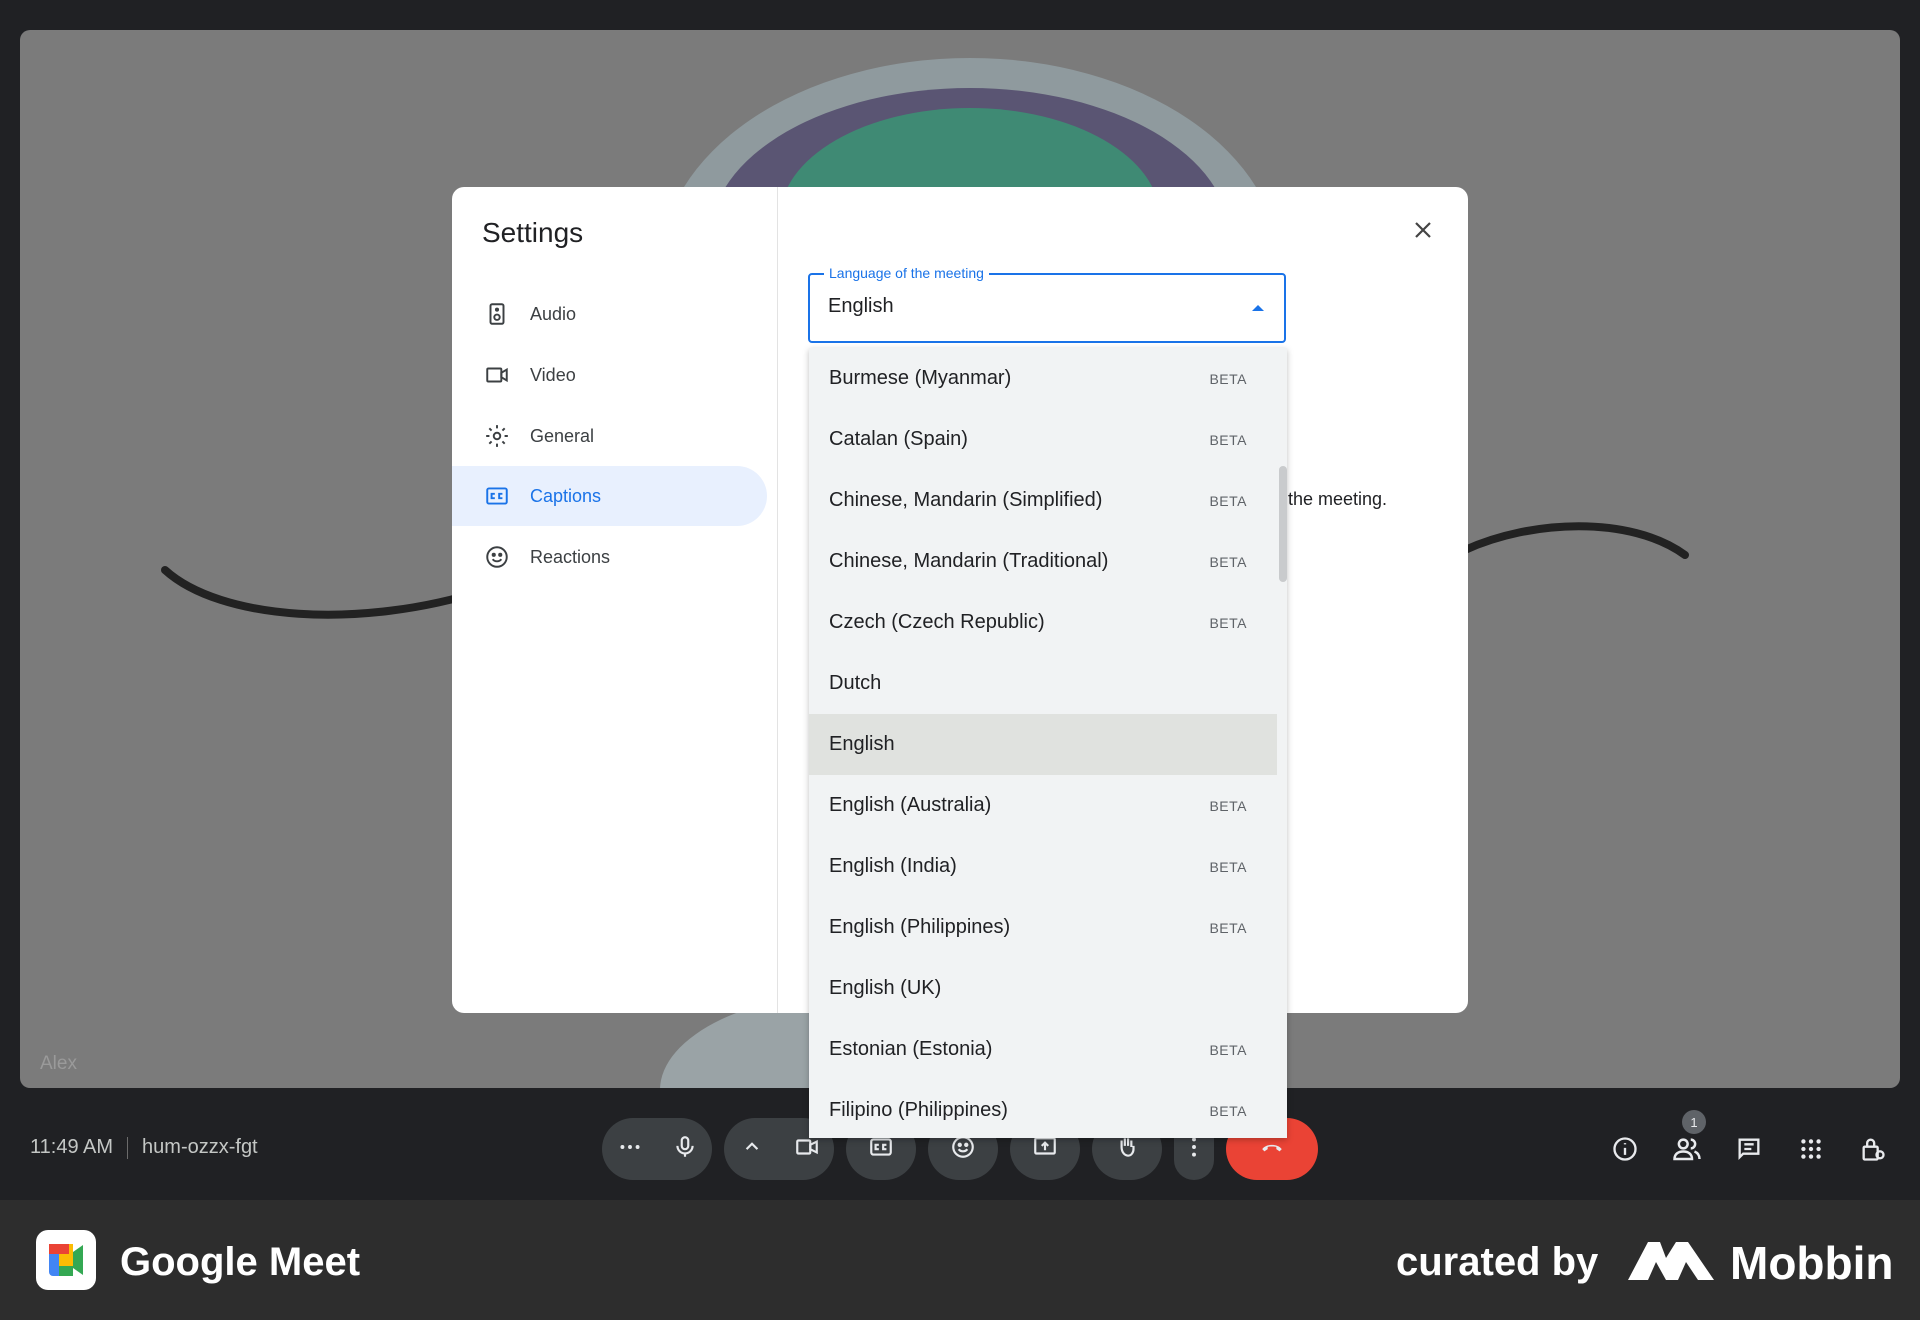 The image size is (1920, 1320). I want to click on language-option: Chinese, Mandarin (Simplified) BETA, so click(1043, 500).